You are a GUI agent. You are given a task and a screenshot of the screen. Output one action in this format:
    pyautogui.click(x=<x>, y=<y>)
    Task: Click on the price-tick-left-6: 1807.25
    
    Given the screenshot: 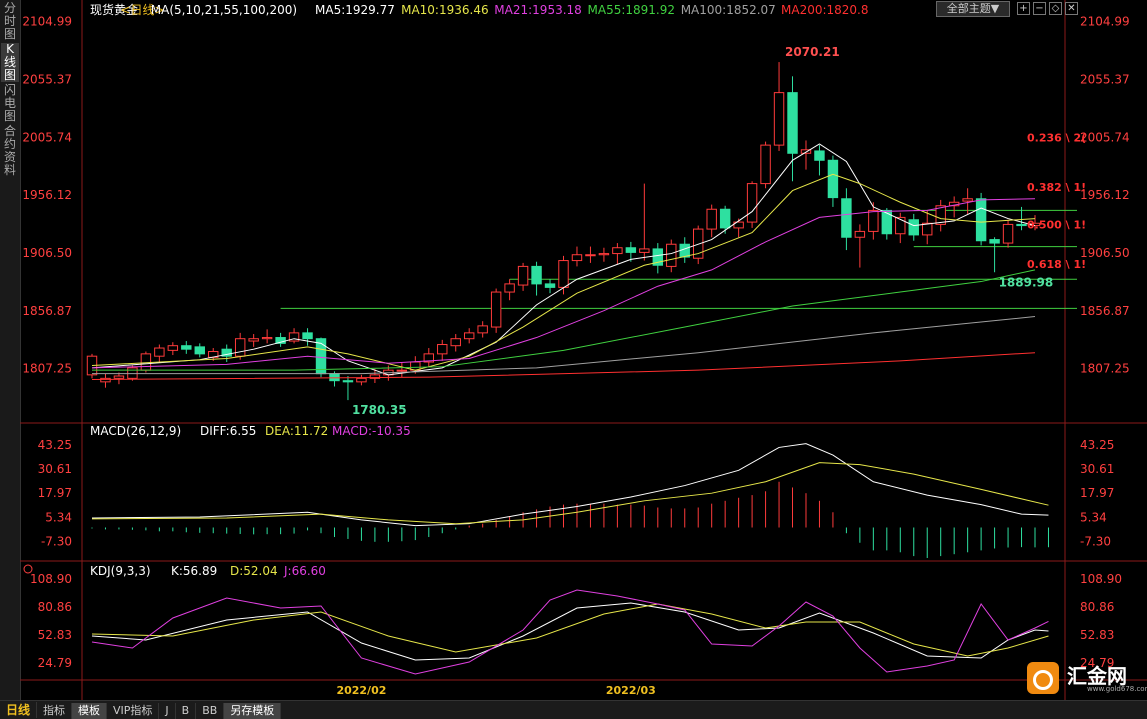 What is the action you would take?
    pyautogui.click(x=47, y=369)
    